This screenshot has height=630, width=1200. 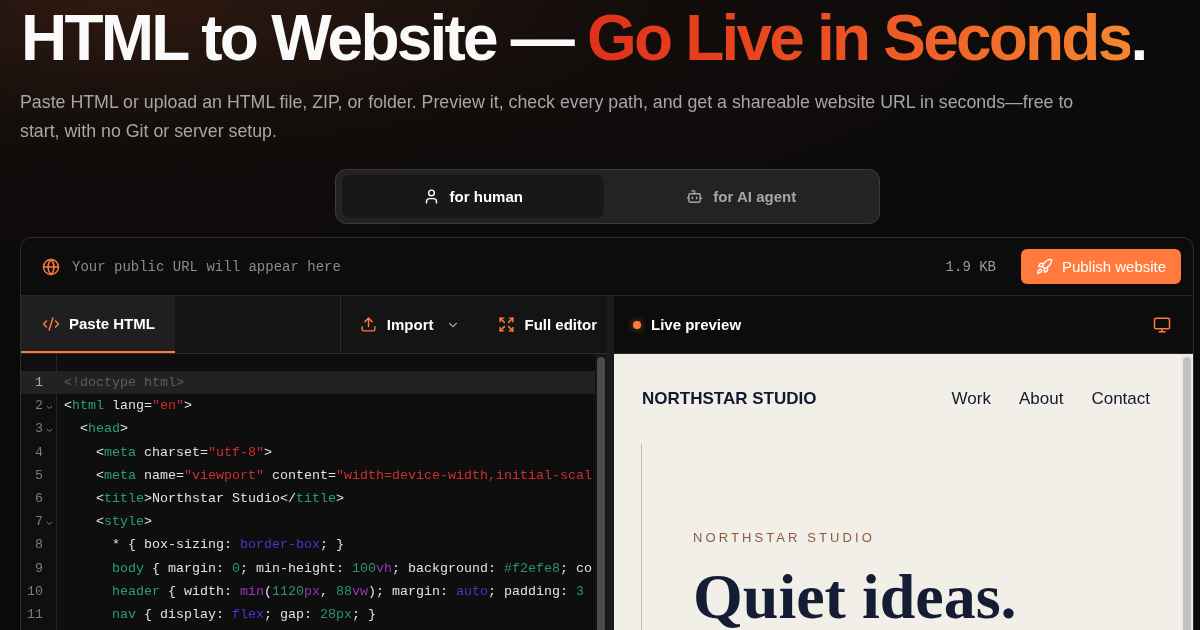 I want to click on robot-icon, so click(x=695, y=196).